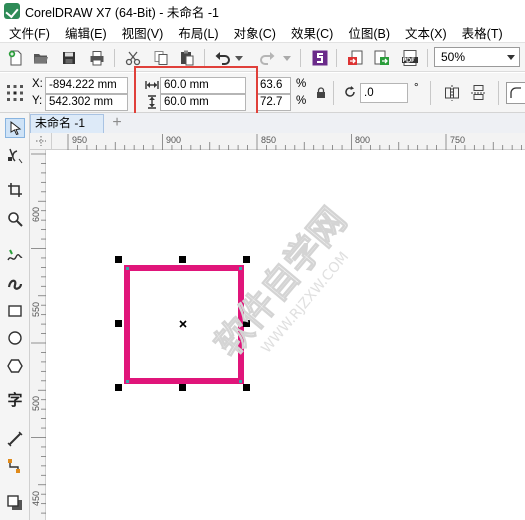 The width and height of the screenshot is (525, 520). Describe the element at coordinates (36, 498) in the screenshot. I see `ruler-tick-label: 450` at that location.